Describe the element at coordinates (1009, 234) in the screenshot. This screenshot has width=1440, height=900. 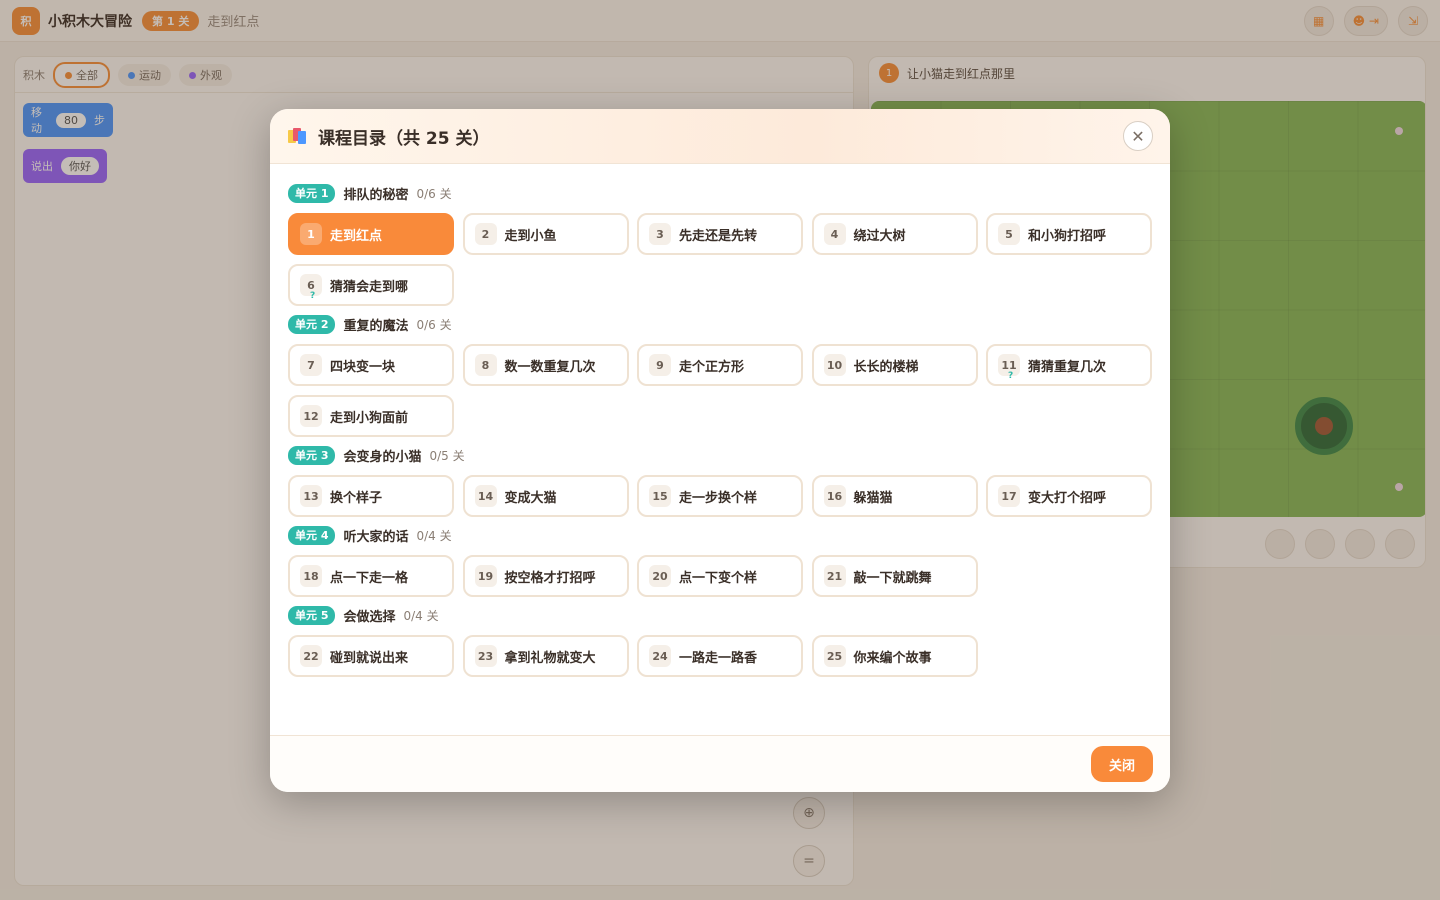
I see `lesson-number: 5` at that location.